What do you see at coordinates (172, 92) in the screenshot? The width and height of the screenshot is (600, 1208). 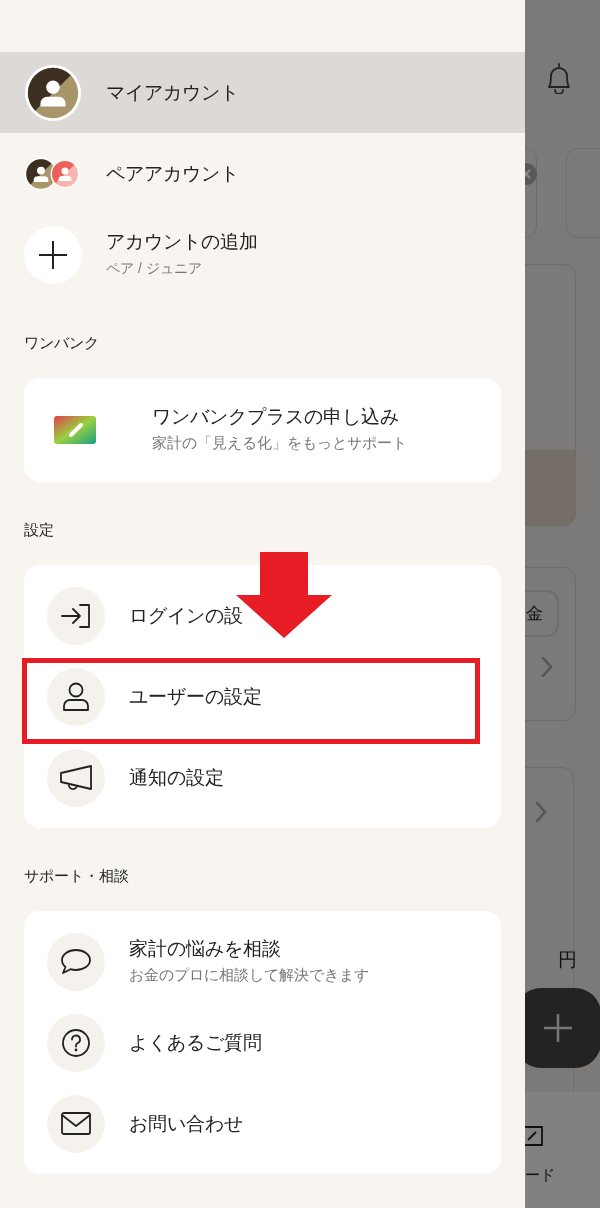 I see `account-label: マイアカウント` at bounding box center [172, 92].